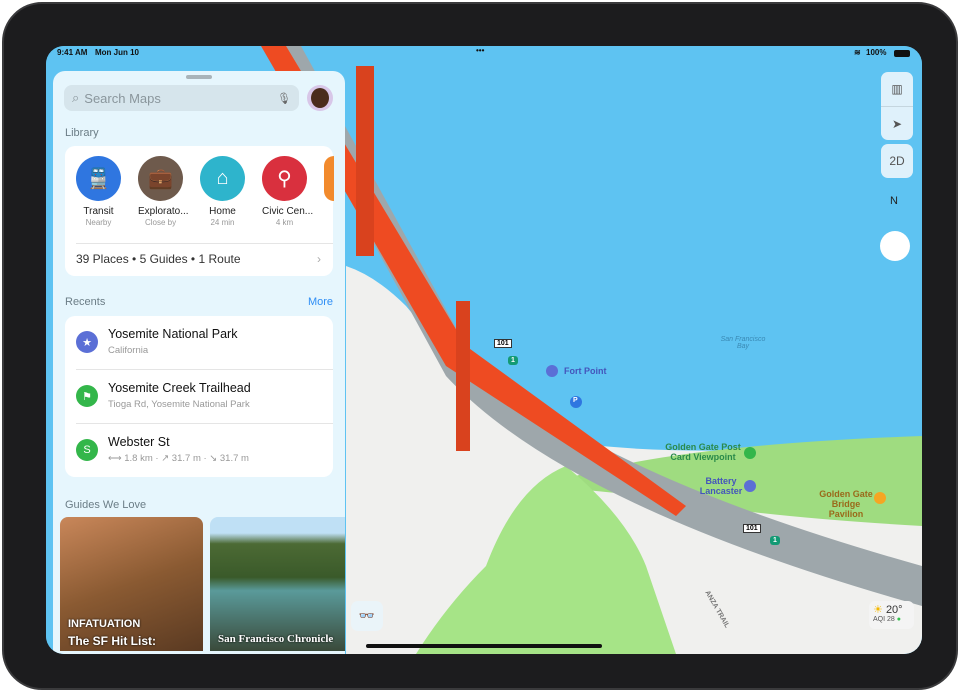  I want to click on list-item: ★ Yosemite National Park California, so click(204, 343).